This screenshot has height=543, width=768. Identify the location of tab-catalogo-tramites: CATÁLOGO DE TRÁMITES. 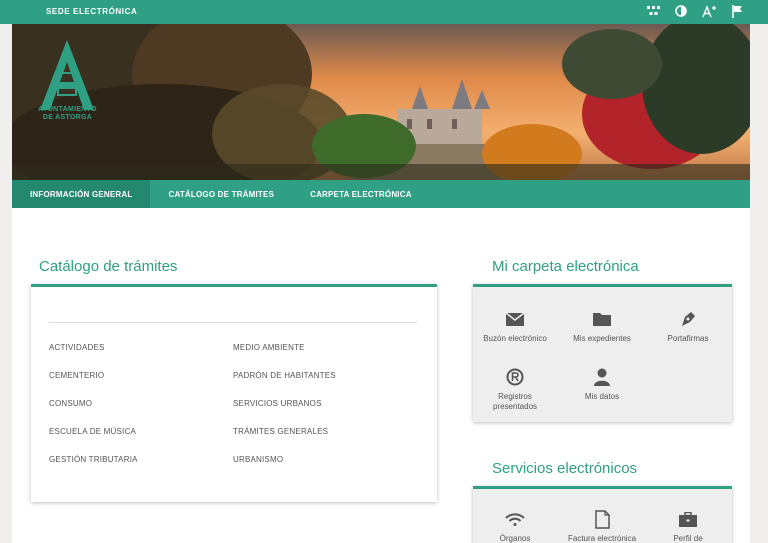
(221, 194).